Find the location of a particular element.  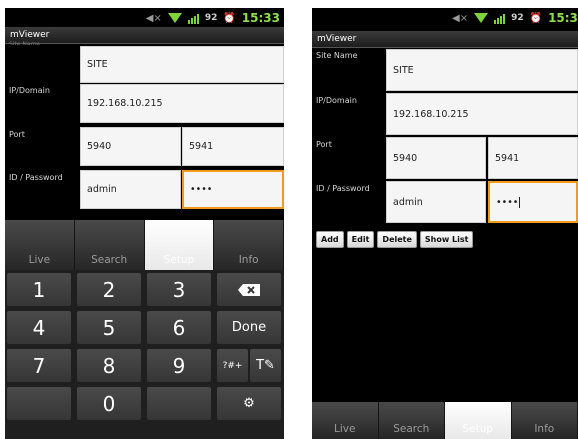

key-9: 9 is located at coordinates (179, 365).